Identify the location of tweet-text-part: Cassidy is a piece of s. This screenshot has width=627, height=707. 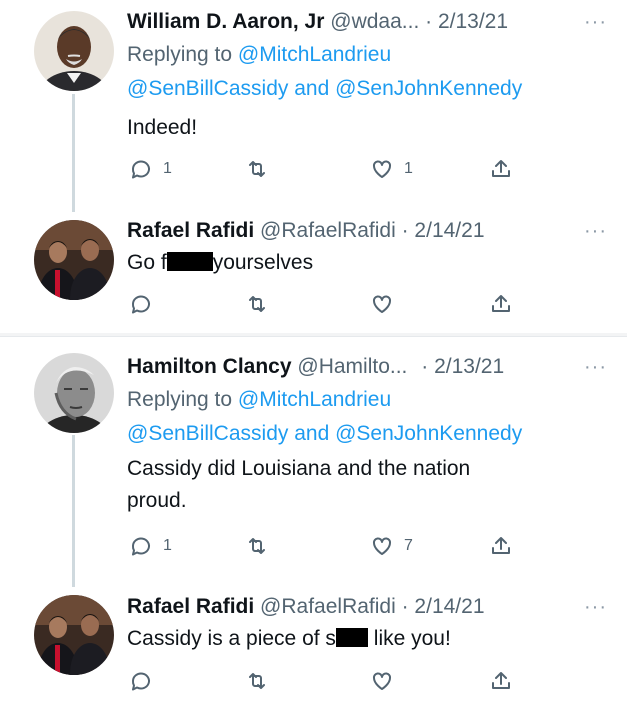
(231, 638).